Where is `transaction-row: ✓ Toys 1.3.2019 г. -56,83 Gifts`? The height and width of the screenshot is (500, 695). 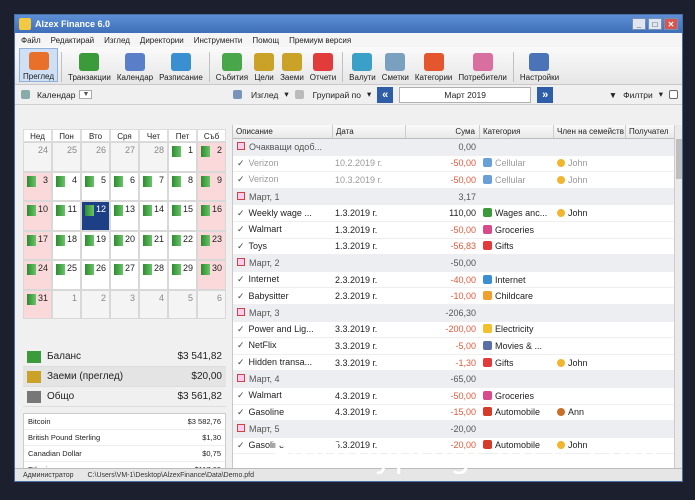
transaction-row: ✓ Toys 1.3.2019 г. -56,83 Gifts is located at coordinates (457, 247).